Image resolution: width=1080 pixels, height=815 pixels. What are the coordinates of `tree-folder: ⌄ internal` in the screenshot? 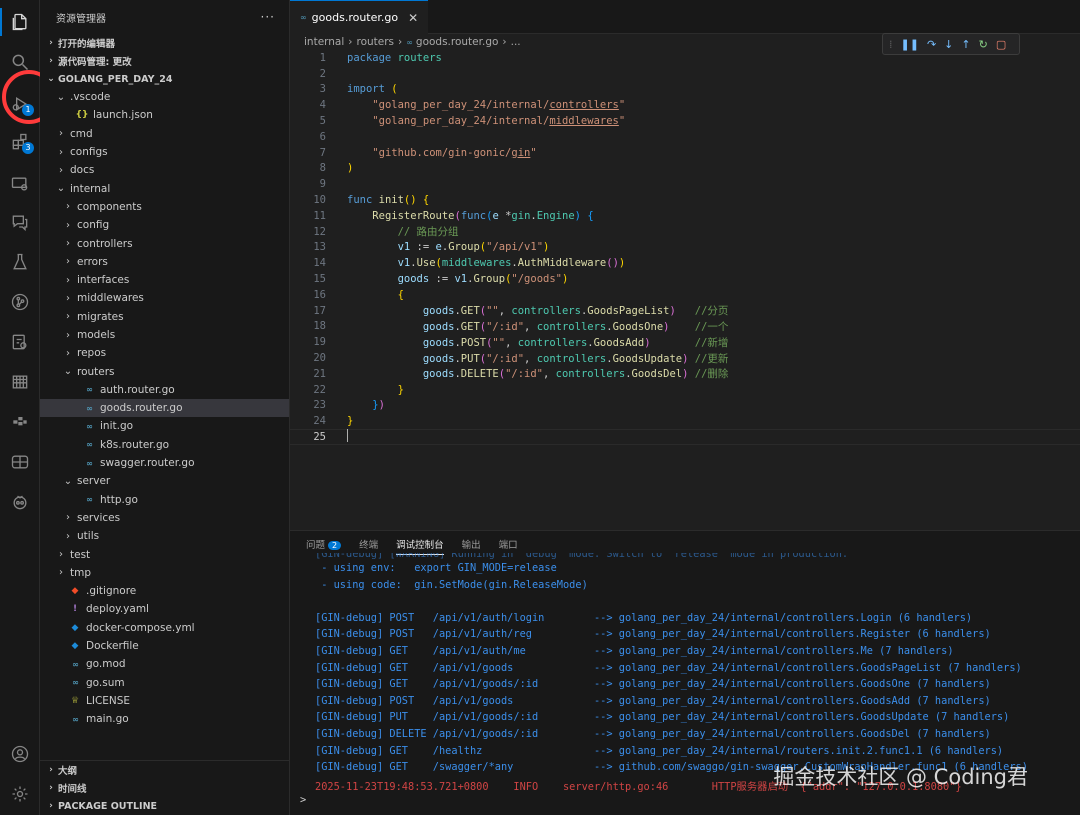 It's located at (164, 188).